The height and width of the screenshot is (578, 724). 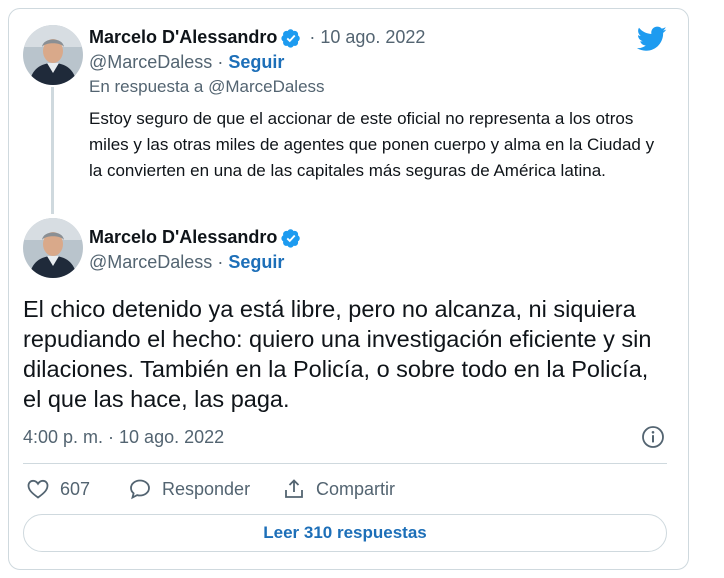 I want to click on tweet-timestamp: 4:00 p. m. · 10 ago. 2022, so click(x=123, y=437).